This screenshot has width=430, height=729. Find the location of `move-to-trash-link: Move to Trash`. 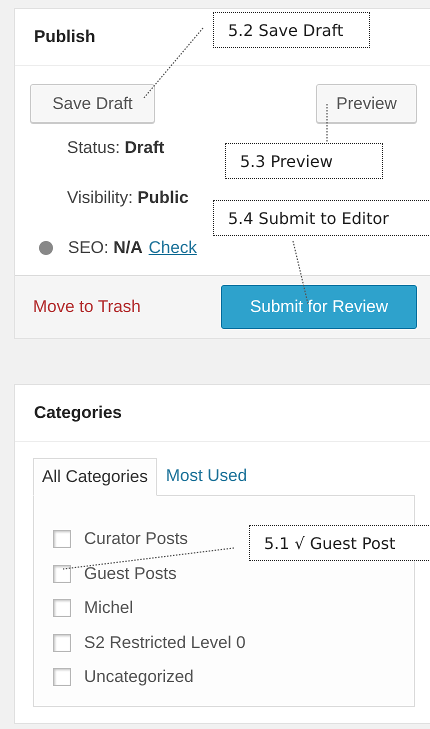

move-to-trash-link: Move to Trash is located at coordinates (87, 307).